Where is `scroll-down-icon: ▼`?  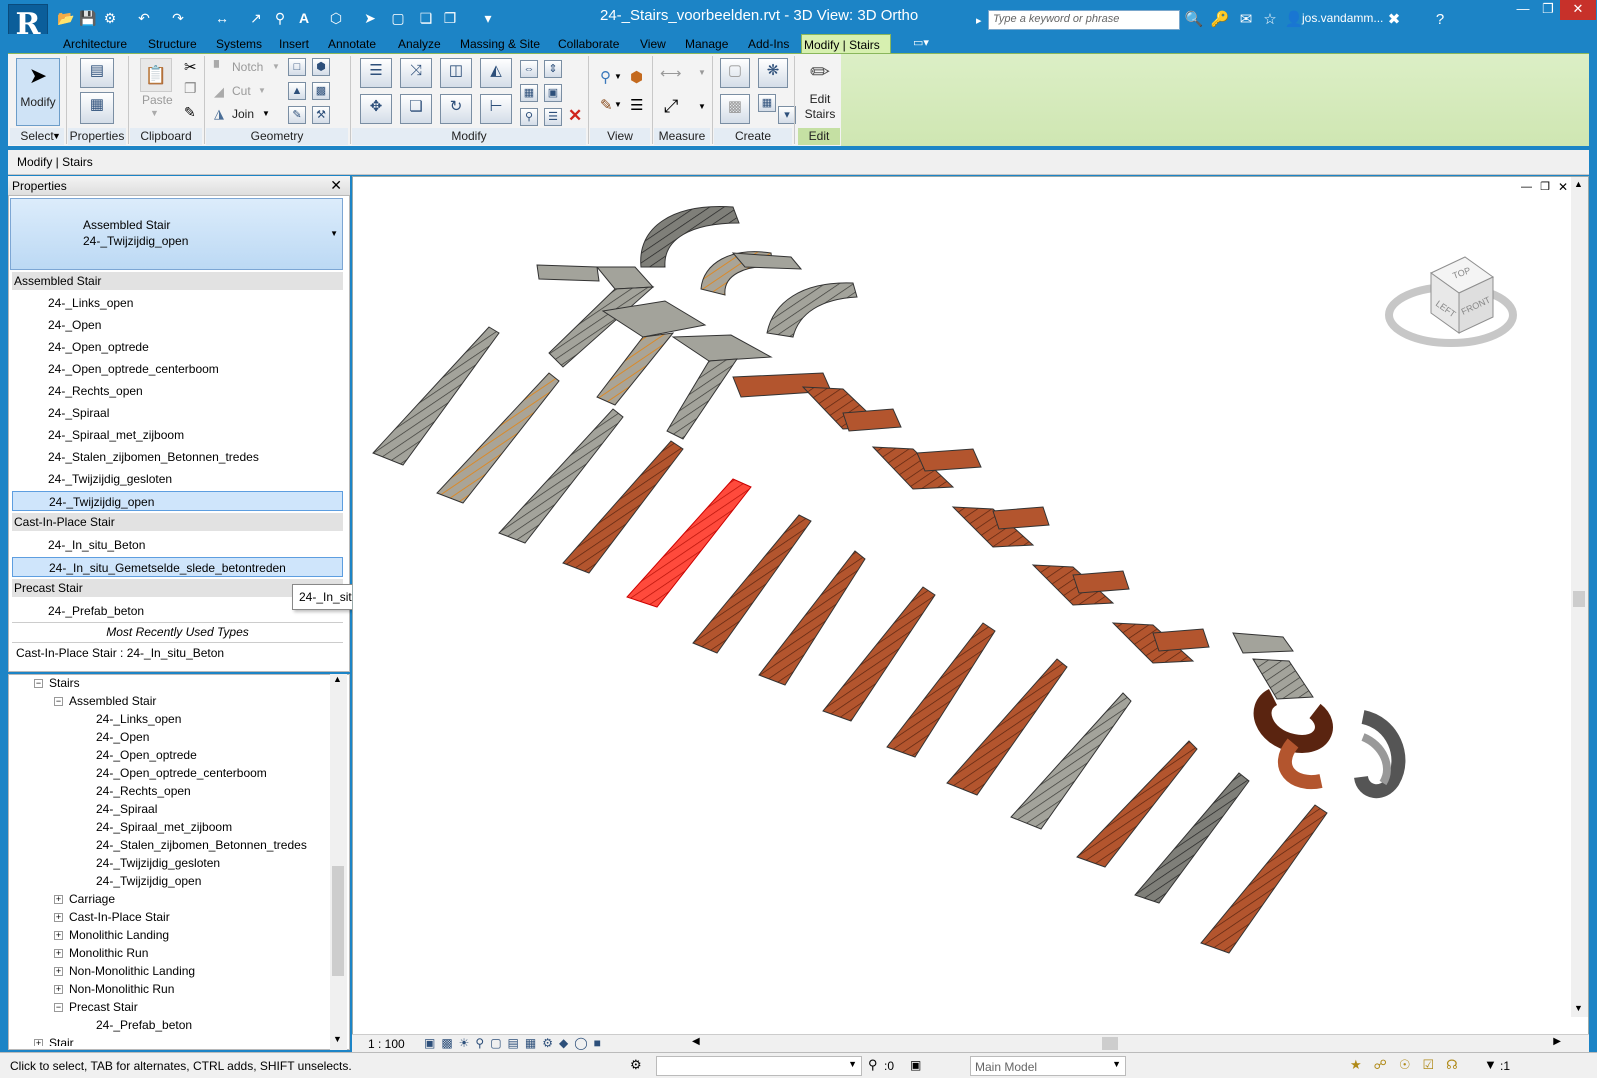 scroll-down-icon: ▼ is located at coordinates (1578, 1008).